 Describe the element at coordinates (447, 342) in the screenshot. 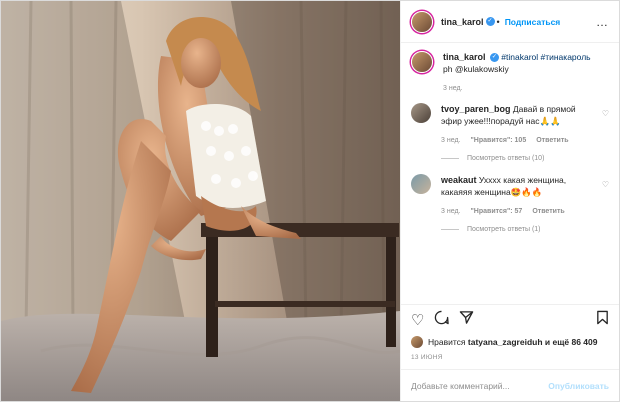

I see `likes-prefix: Нравится` at that location.